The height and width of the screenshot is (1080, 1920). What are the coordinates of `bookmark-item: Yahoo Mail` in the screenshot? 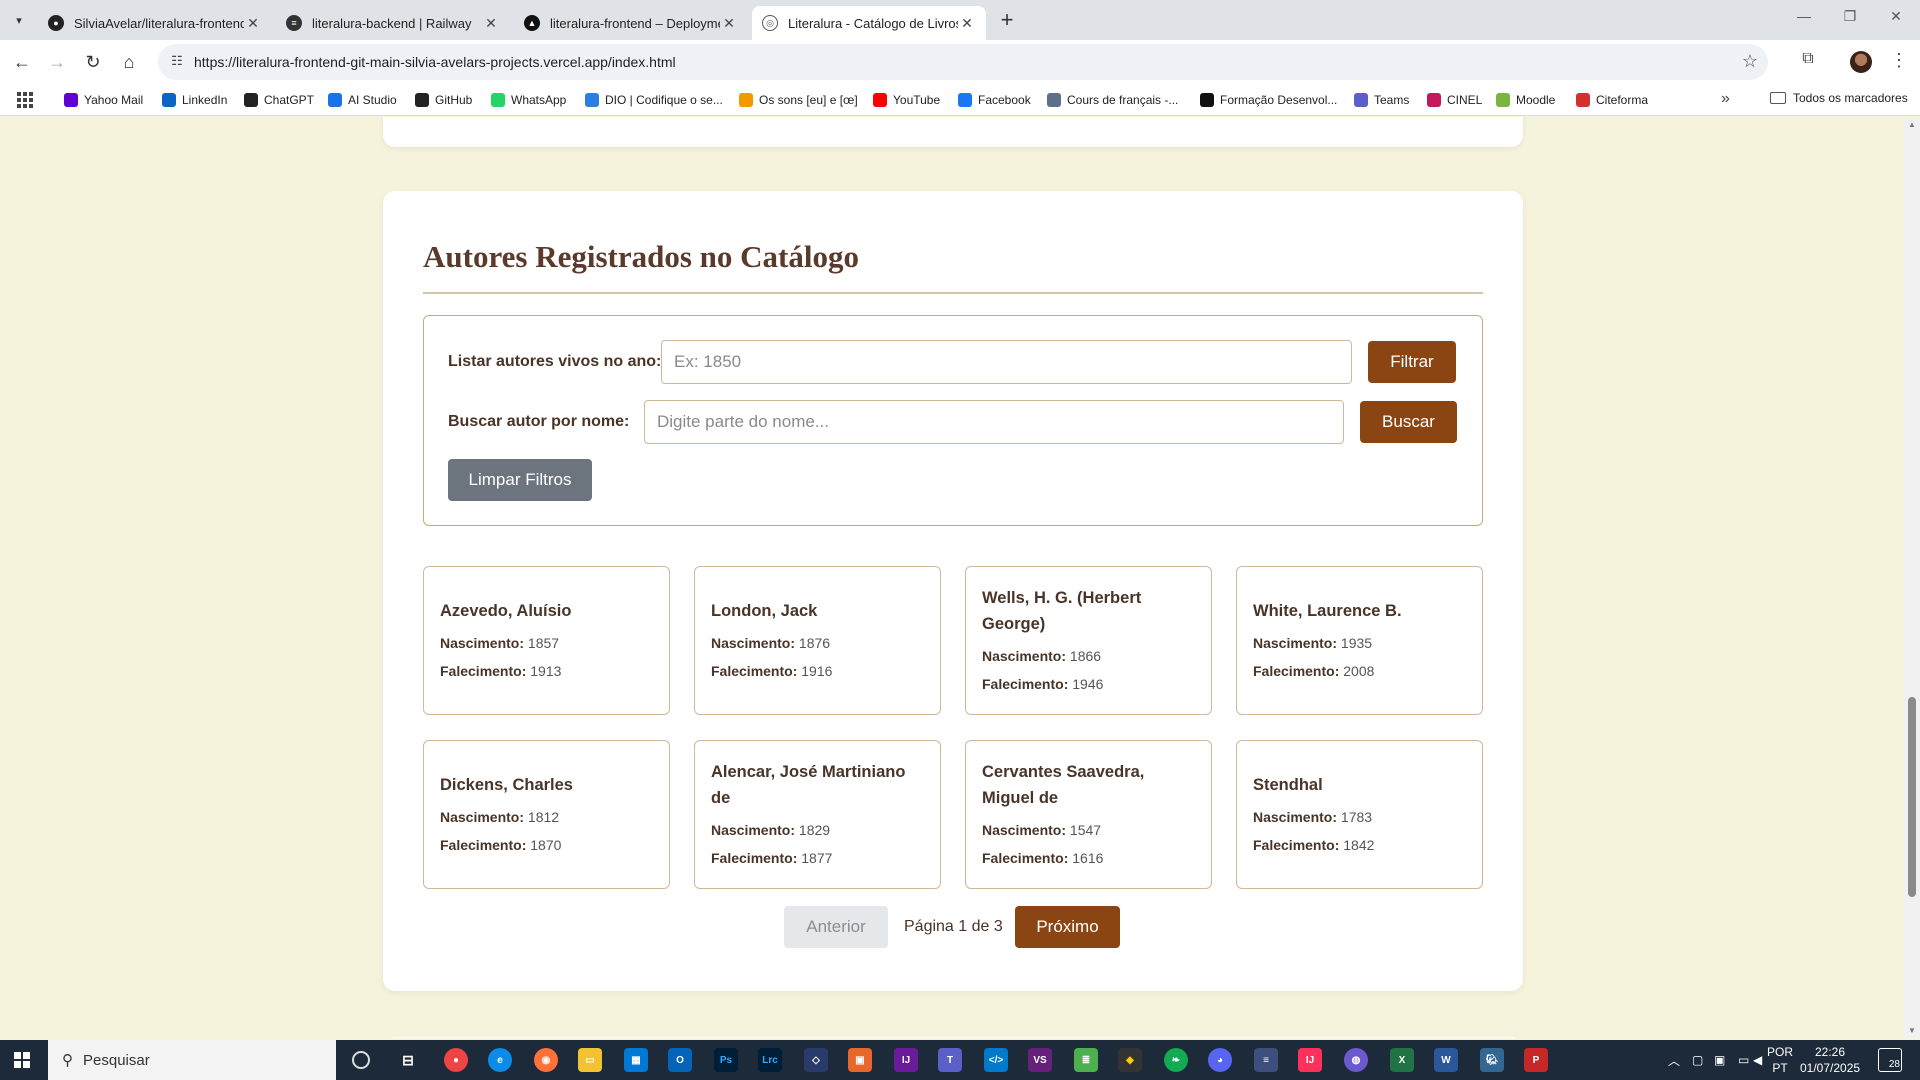 It's located at (103, 100).